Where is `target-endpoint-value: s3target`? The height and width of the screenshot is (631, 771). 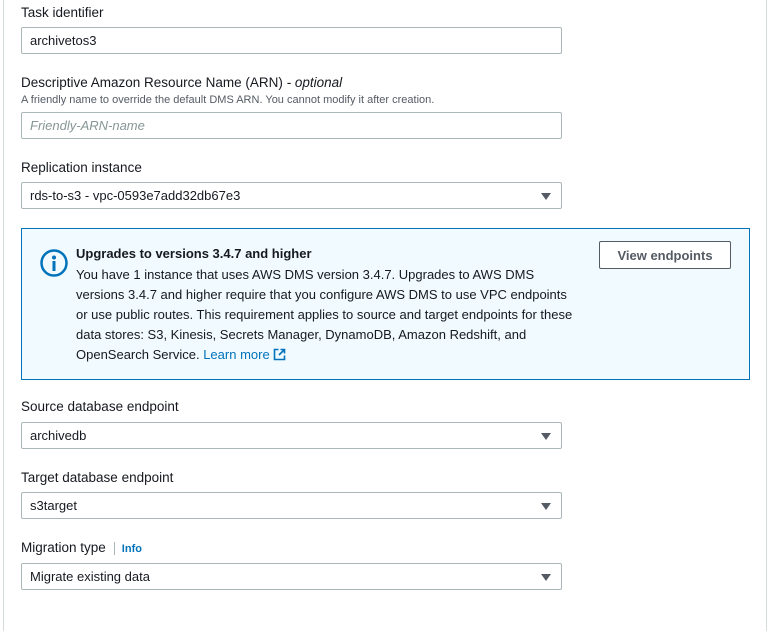 target-endpoint-value: s3target is located at coordinates (53, 505).